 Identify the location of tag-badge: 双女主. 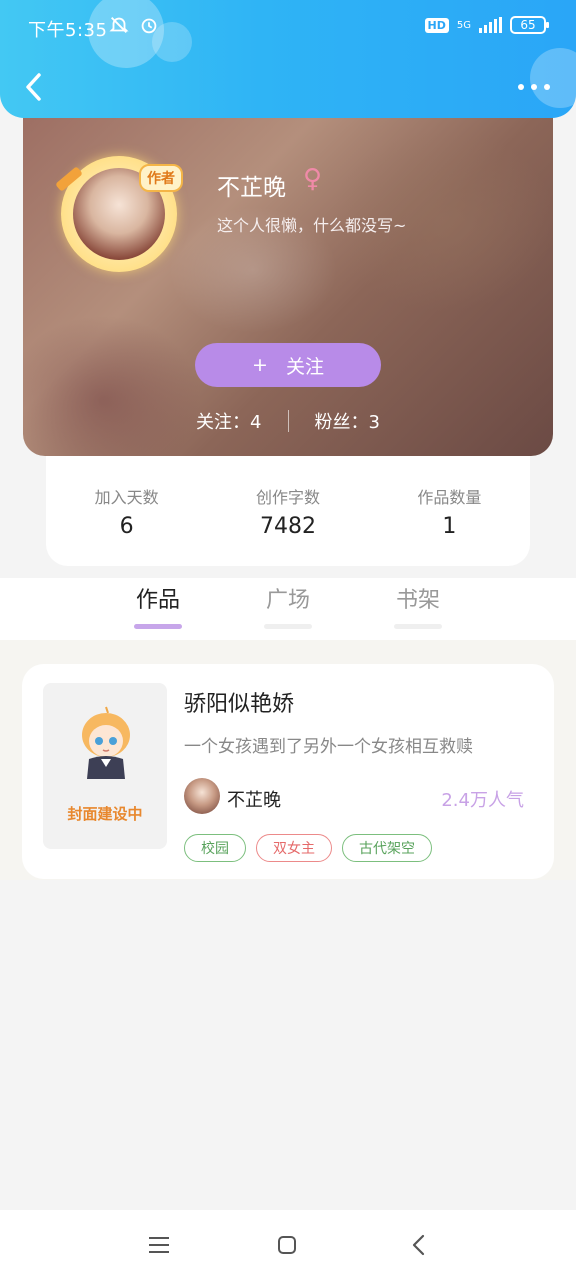
(294, 848).